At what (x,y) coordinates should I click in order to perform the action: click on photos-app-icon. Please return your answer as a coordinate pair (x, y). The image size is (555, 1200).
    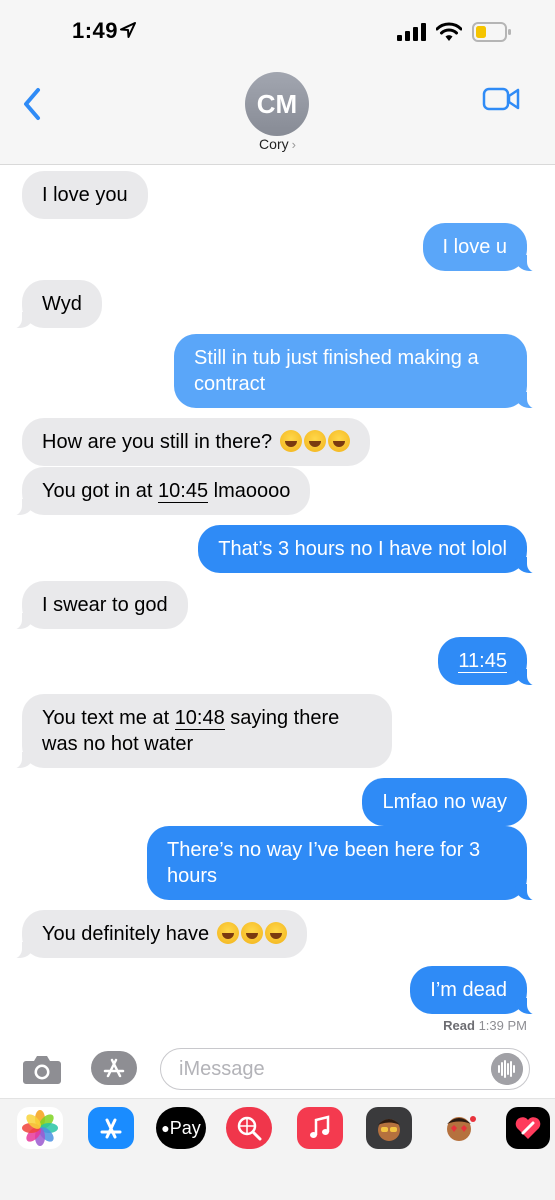
    Looking at the image, I should click on (40, 1128).